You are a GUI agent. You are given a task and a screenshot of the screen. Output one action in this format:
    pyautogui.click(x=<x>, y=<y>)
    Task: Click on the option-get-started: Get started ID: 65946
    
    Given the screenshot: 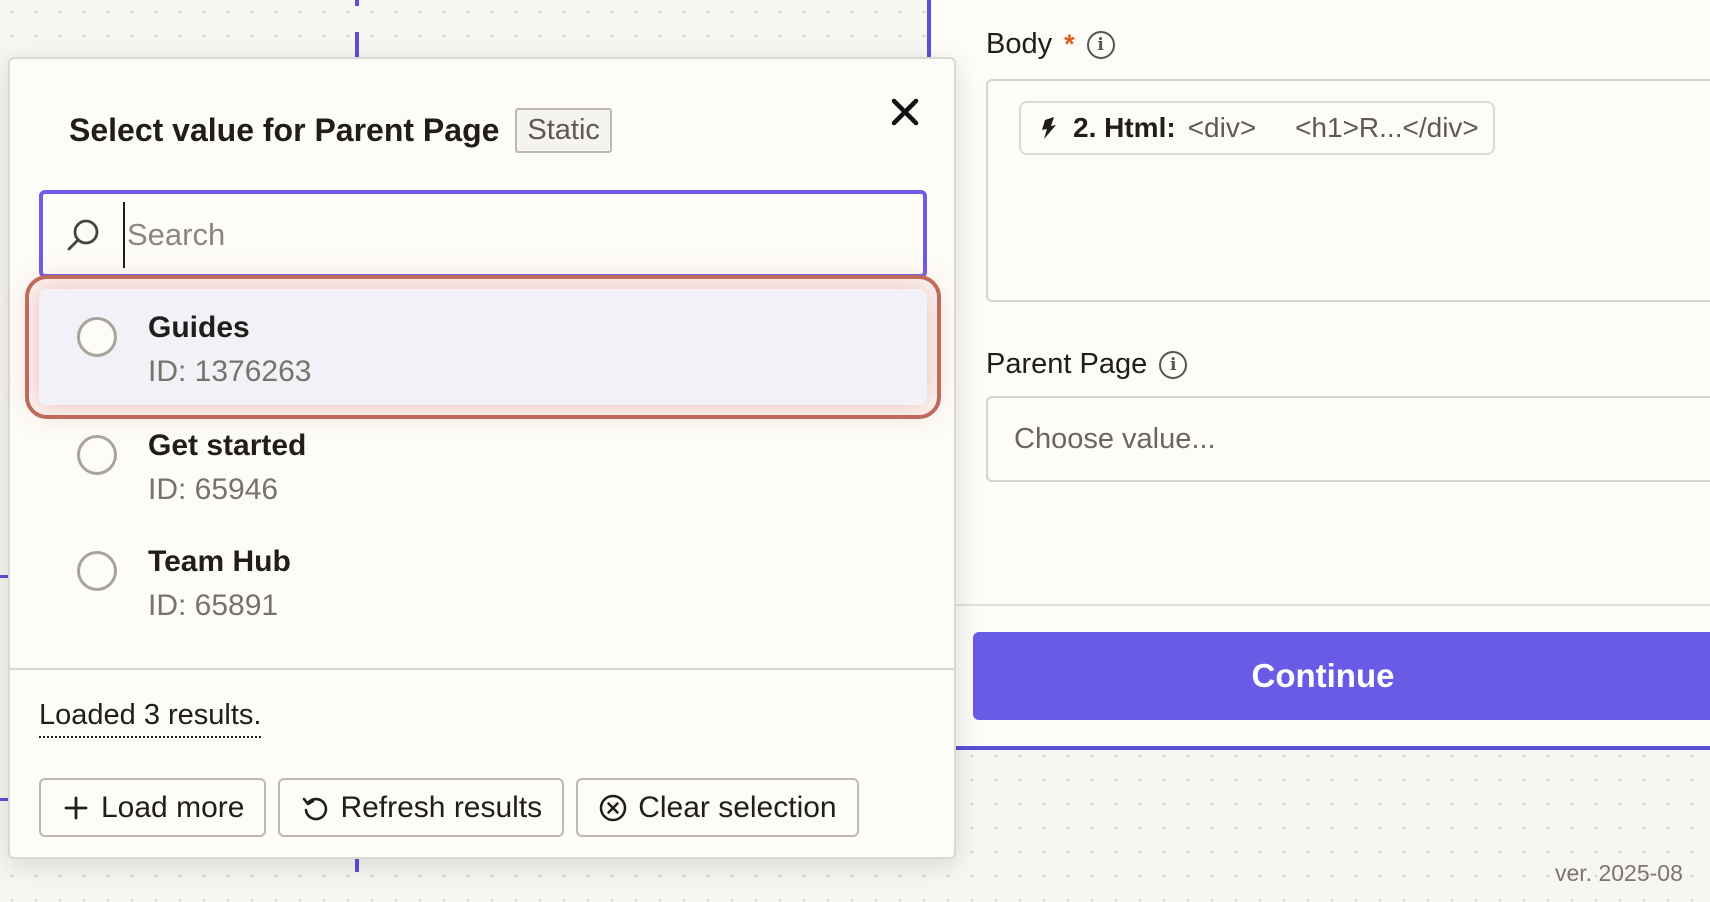 What is the action you would take?
    pyautogui.click(x=483, y=465)
    